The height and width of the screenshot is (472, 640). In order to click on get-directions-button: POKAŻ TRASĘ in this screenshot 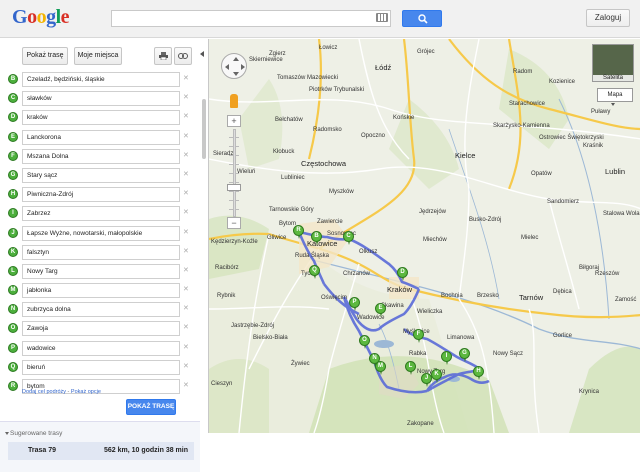, I will do `click(151, 407)`.